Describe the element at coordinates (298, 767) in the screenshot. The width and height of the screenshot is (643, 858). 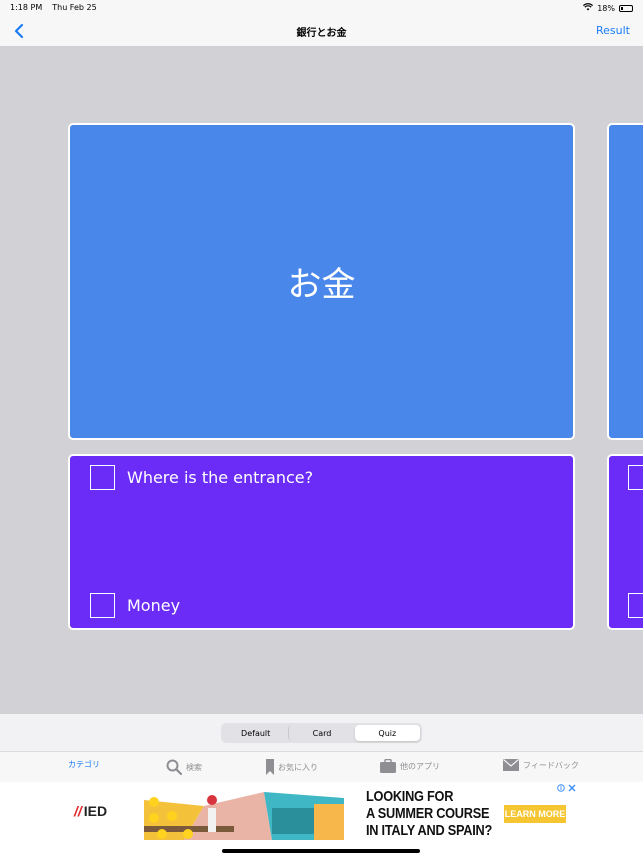
I see `tab-label: お気に入り` at that location.